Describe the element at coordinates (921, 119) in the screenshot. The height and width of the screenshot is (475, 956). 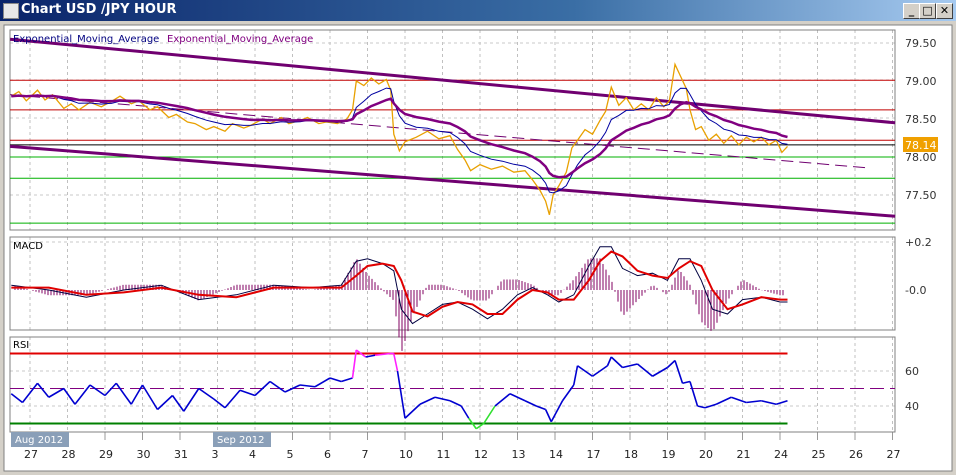
I see `price-tick: 78.50` at that location.